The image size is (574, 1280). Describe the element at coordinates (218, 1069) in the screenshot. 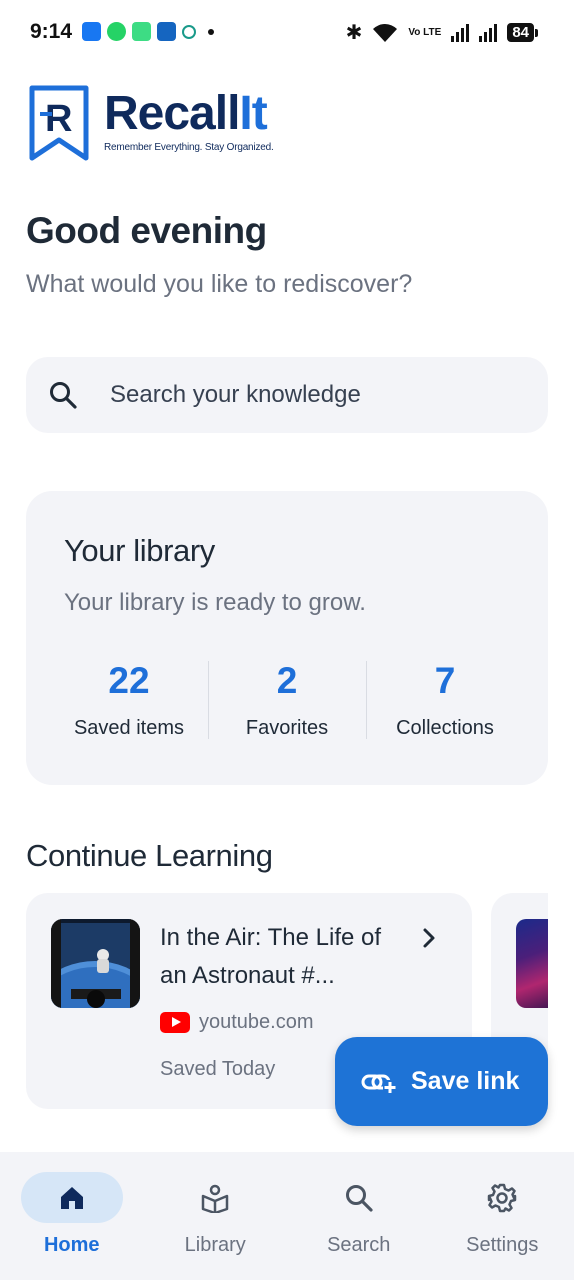

I see `saved-date: Saved Today` at that location.